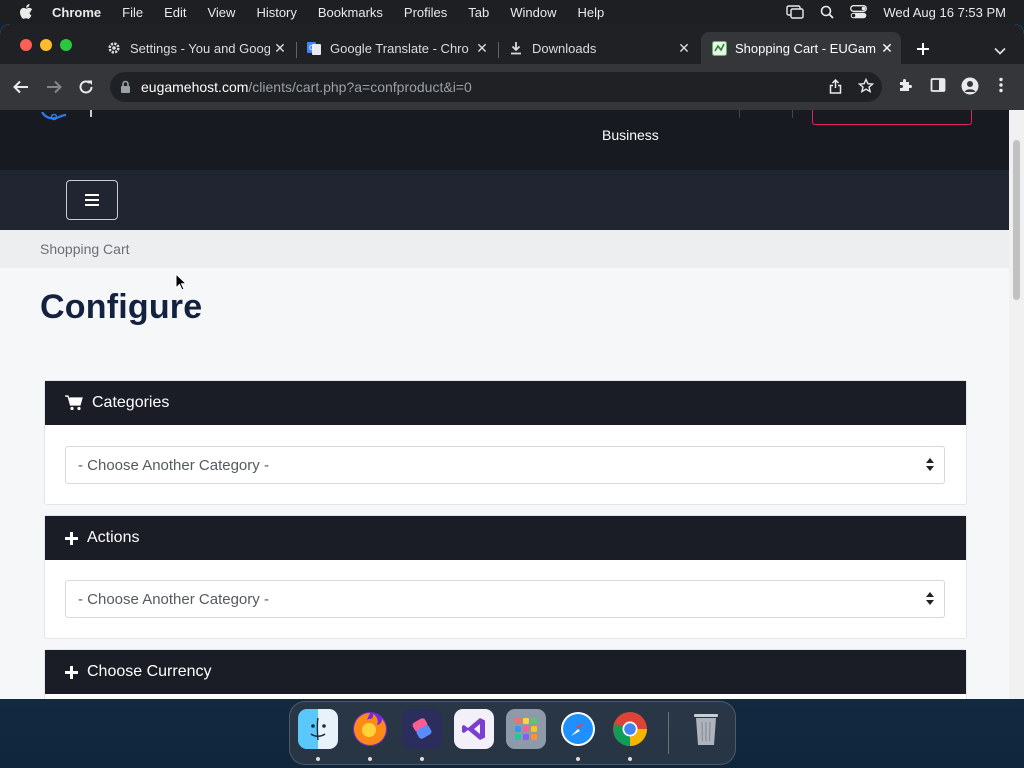  Describe the element at coordinates (74, 403) in the screenshot. I see `cart-icon` at that location.